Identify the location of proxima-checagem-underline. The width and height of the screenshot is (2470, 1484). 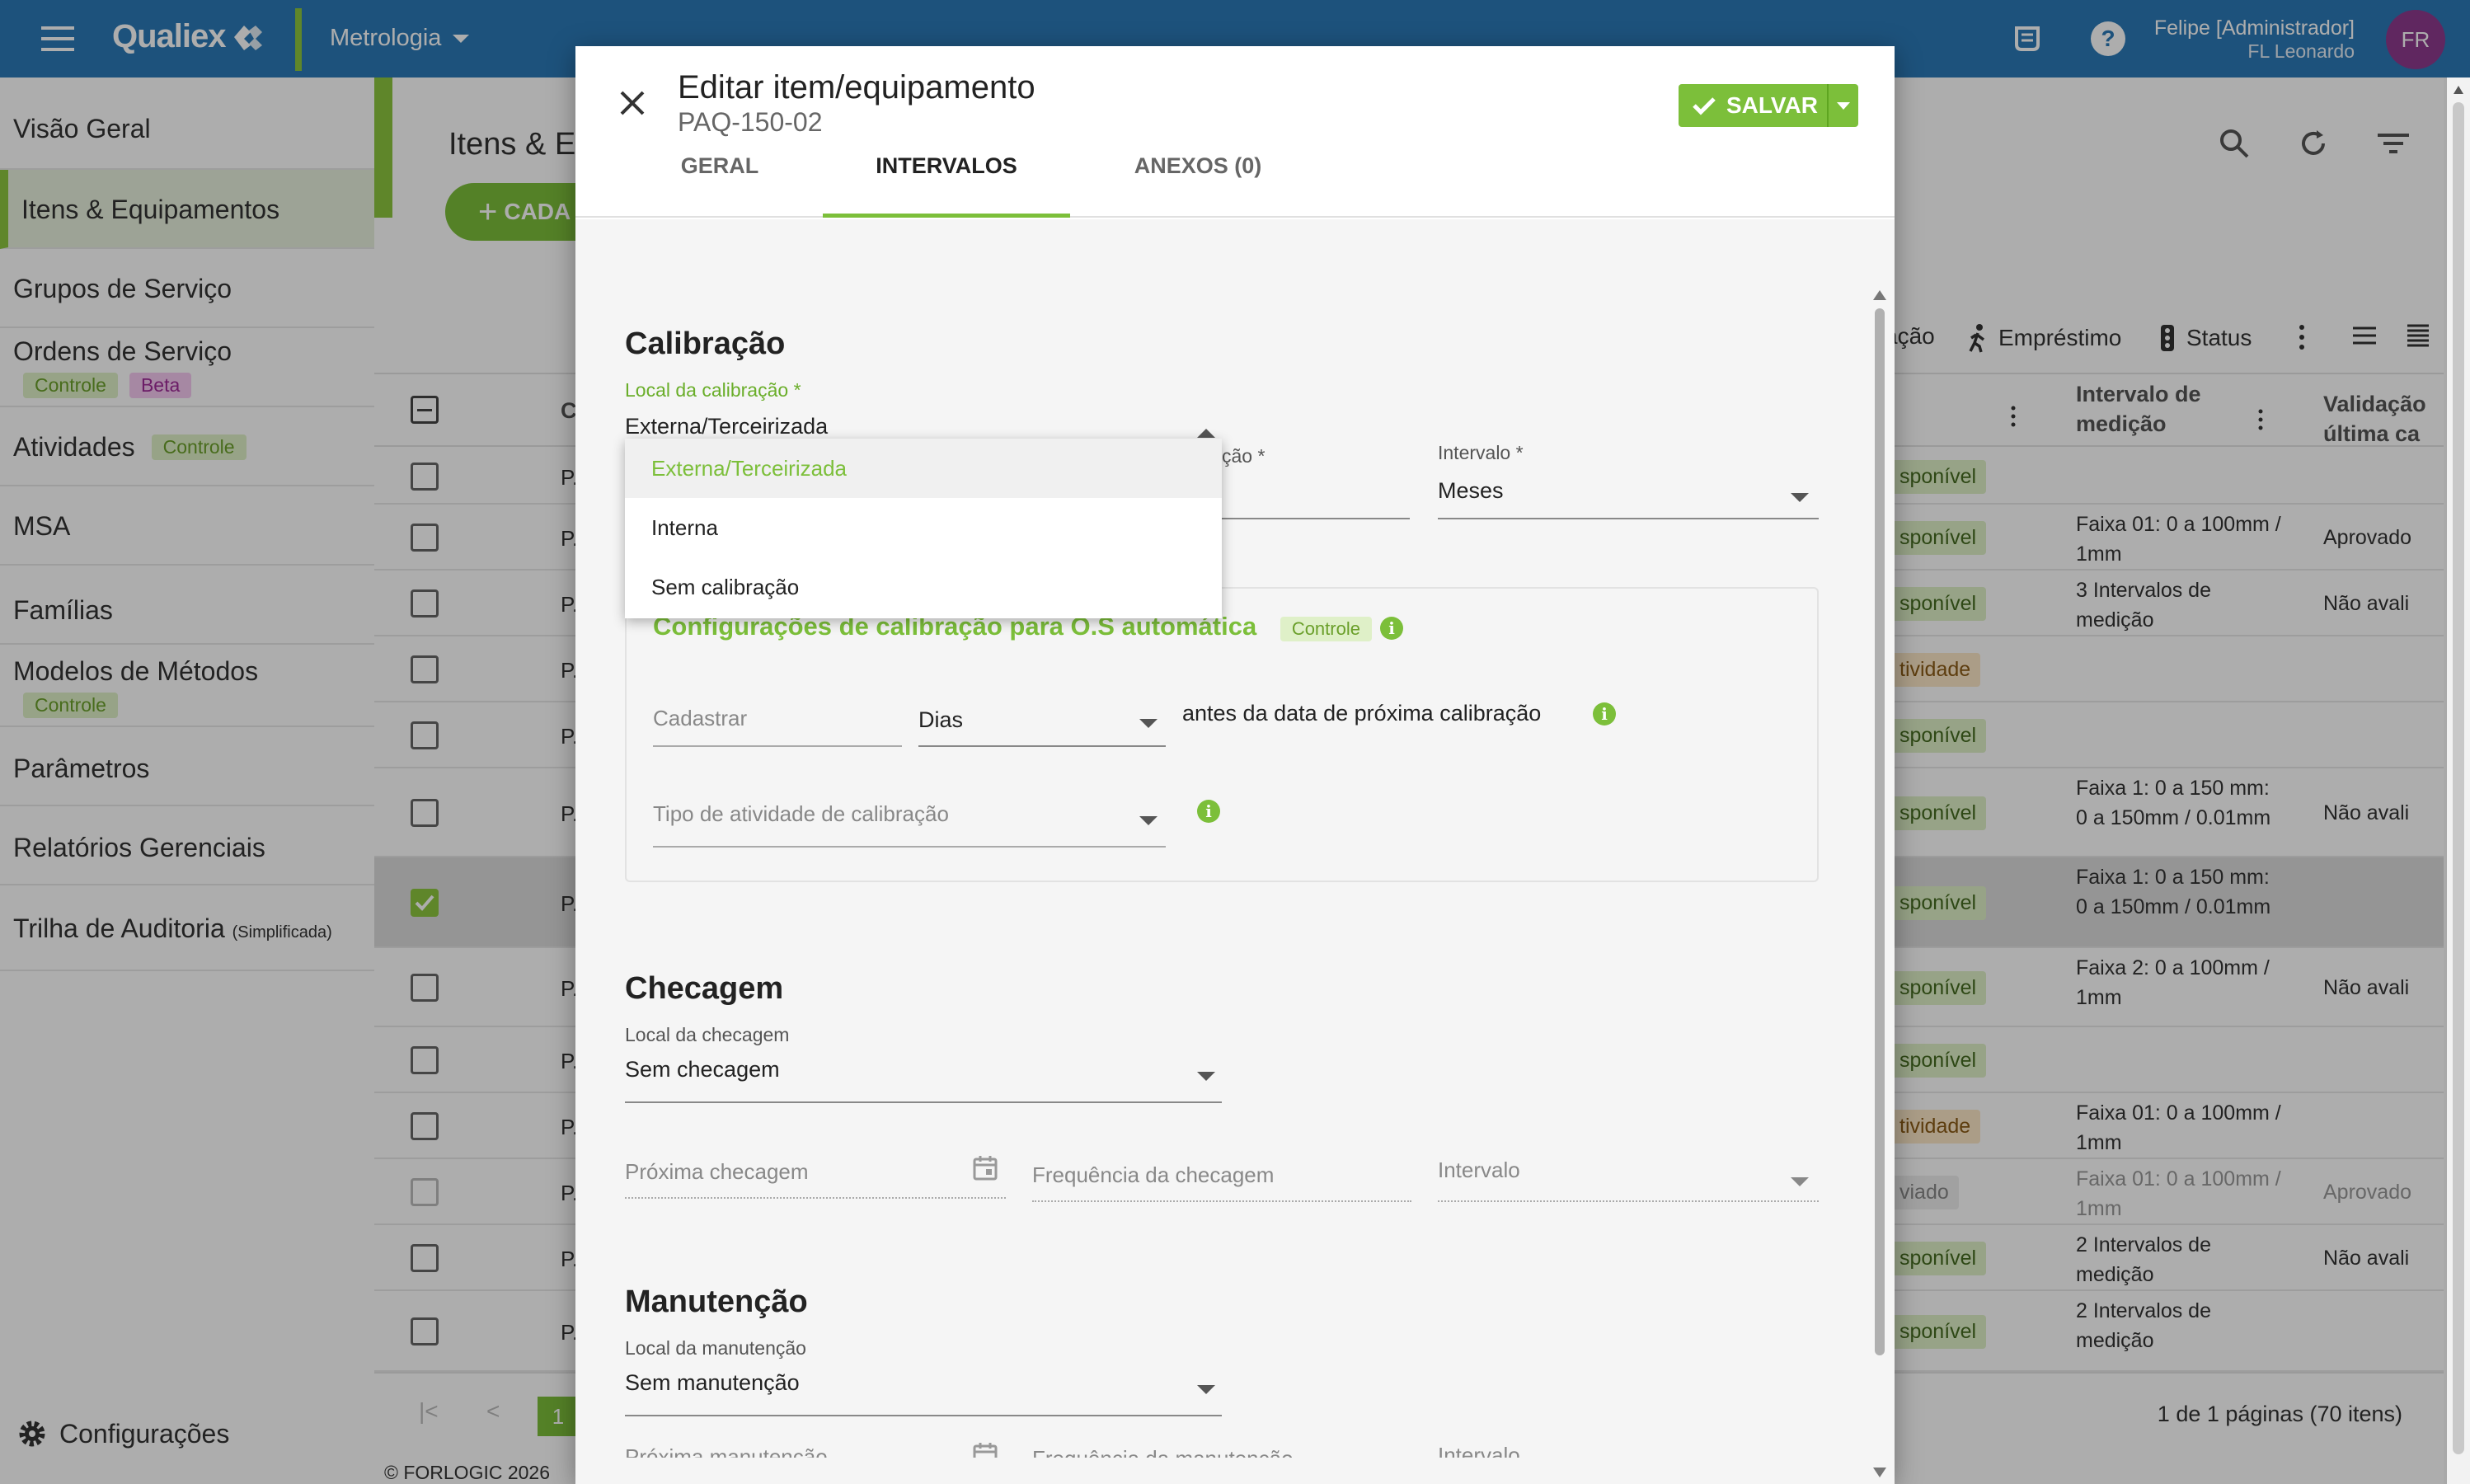
(815, 1198).